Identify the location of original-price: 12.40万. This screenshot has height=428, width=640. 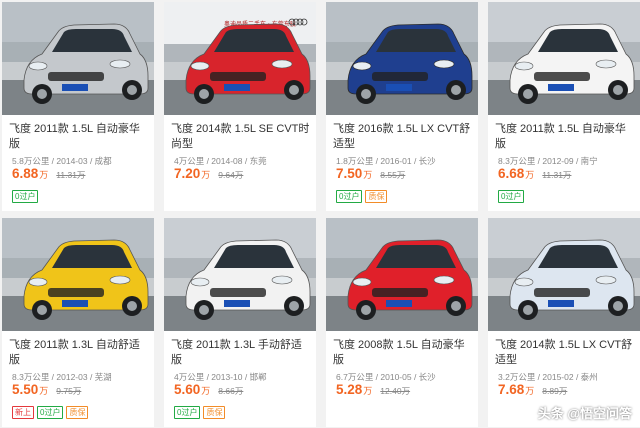
(395, 391).